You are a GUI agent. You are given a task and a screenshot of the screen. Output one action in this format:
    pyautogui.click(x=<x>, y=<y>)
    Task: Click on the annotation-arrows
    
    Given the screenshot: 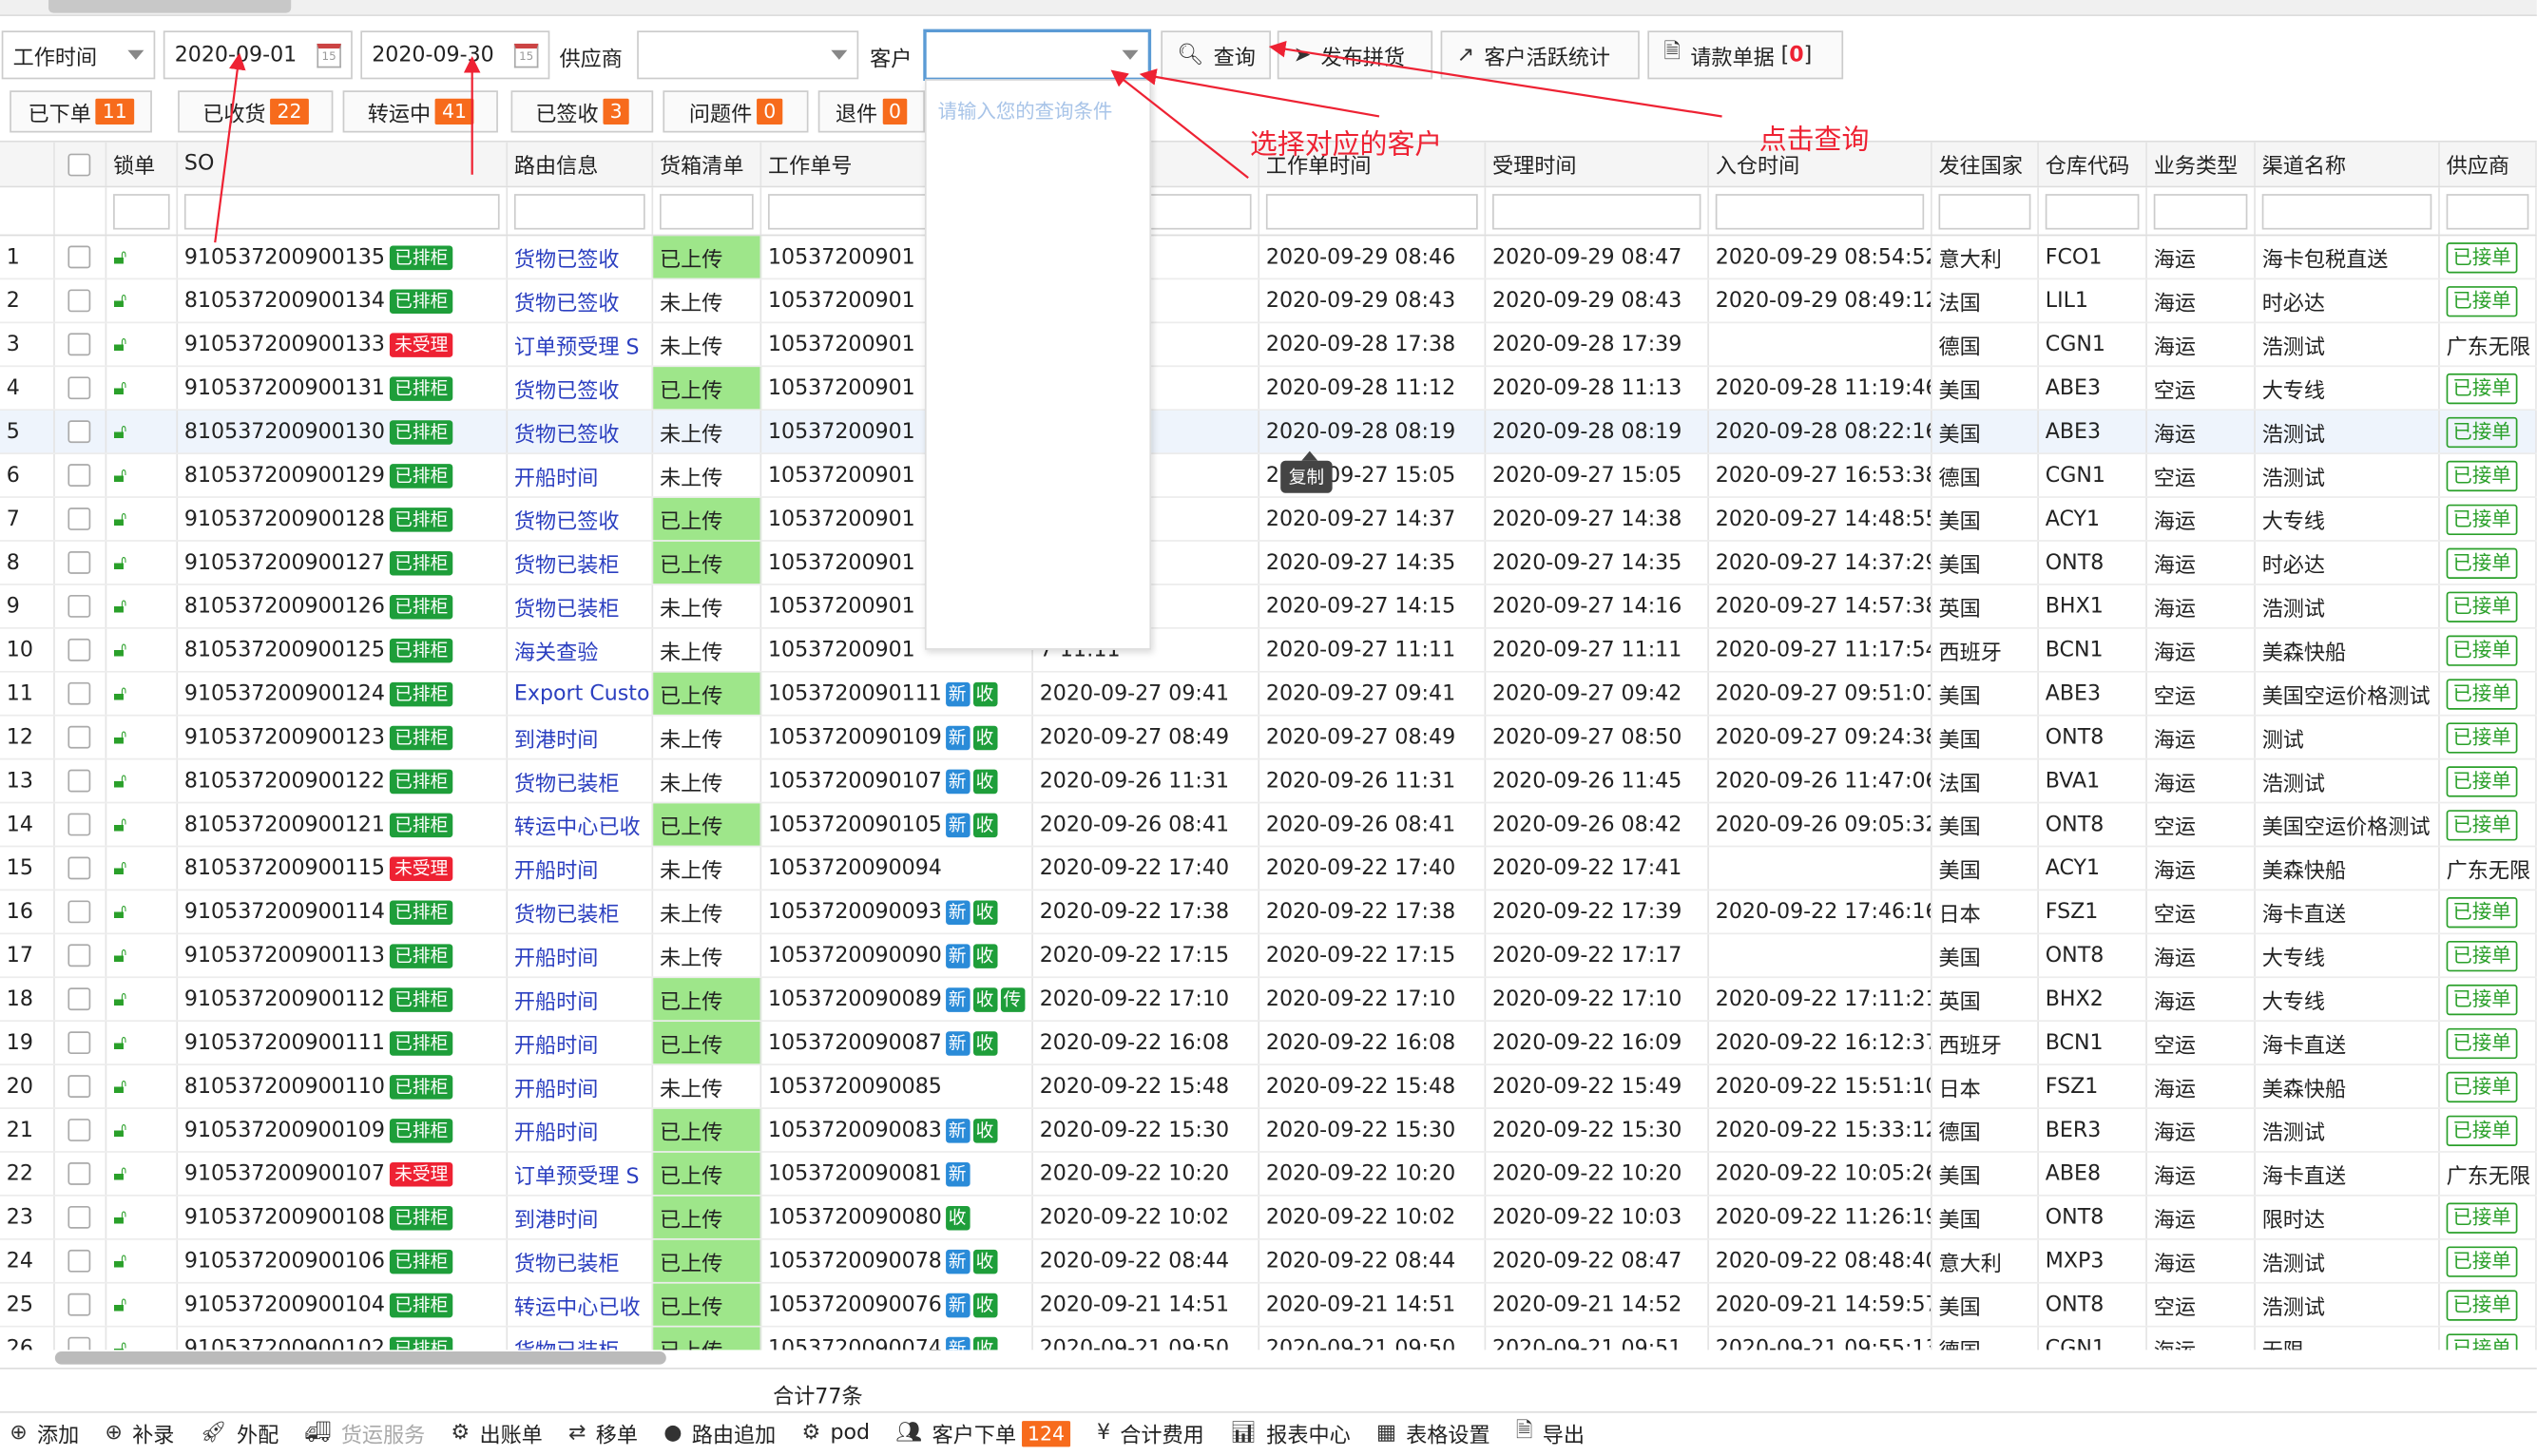 What is the action you would take?
    pyautogui.click(x=968, y=141)
    